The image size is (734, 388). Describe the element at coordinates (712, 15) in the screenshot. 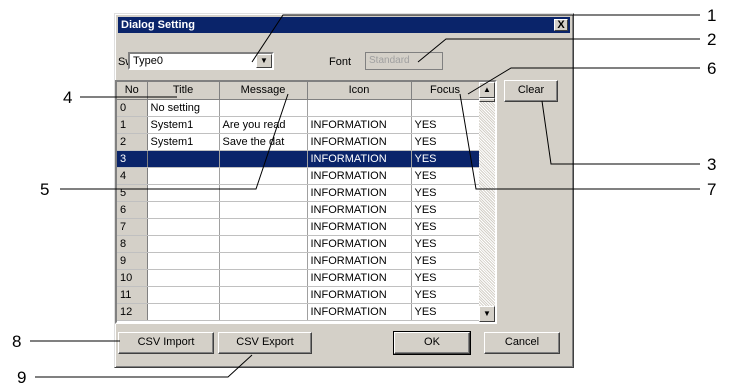

I see `callout-1: 1` at that location.